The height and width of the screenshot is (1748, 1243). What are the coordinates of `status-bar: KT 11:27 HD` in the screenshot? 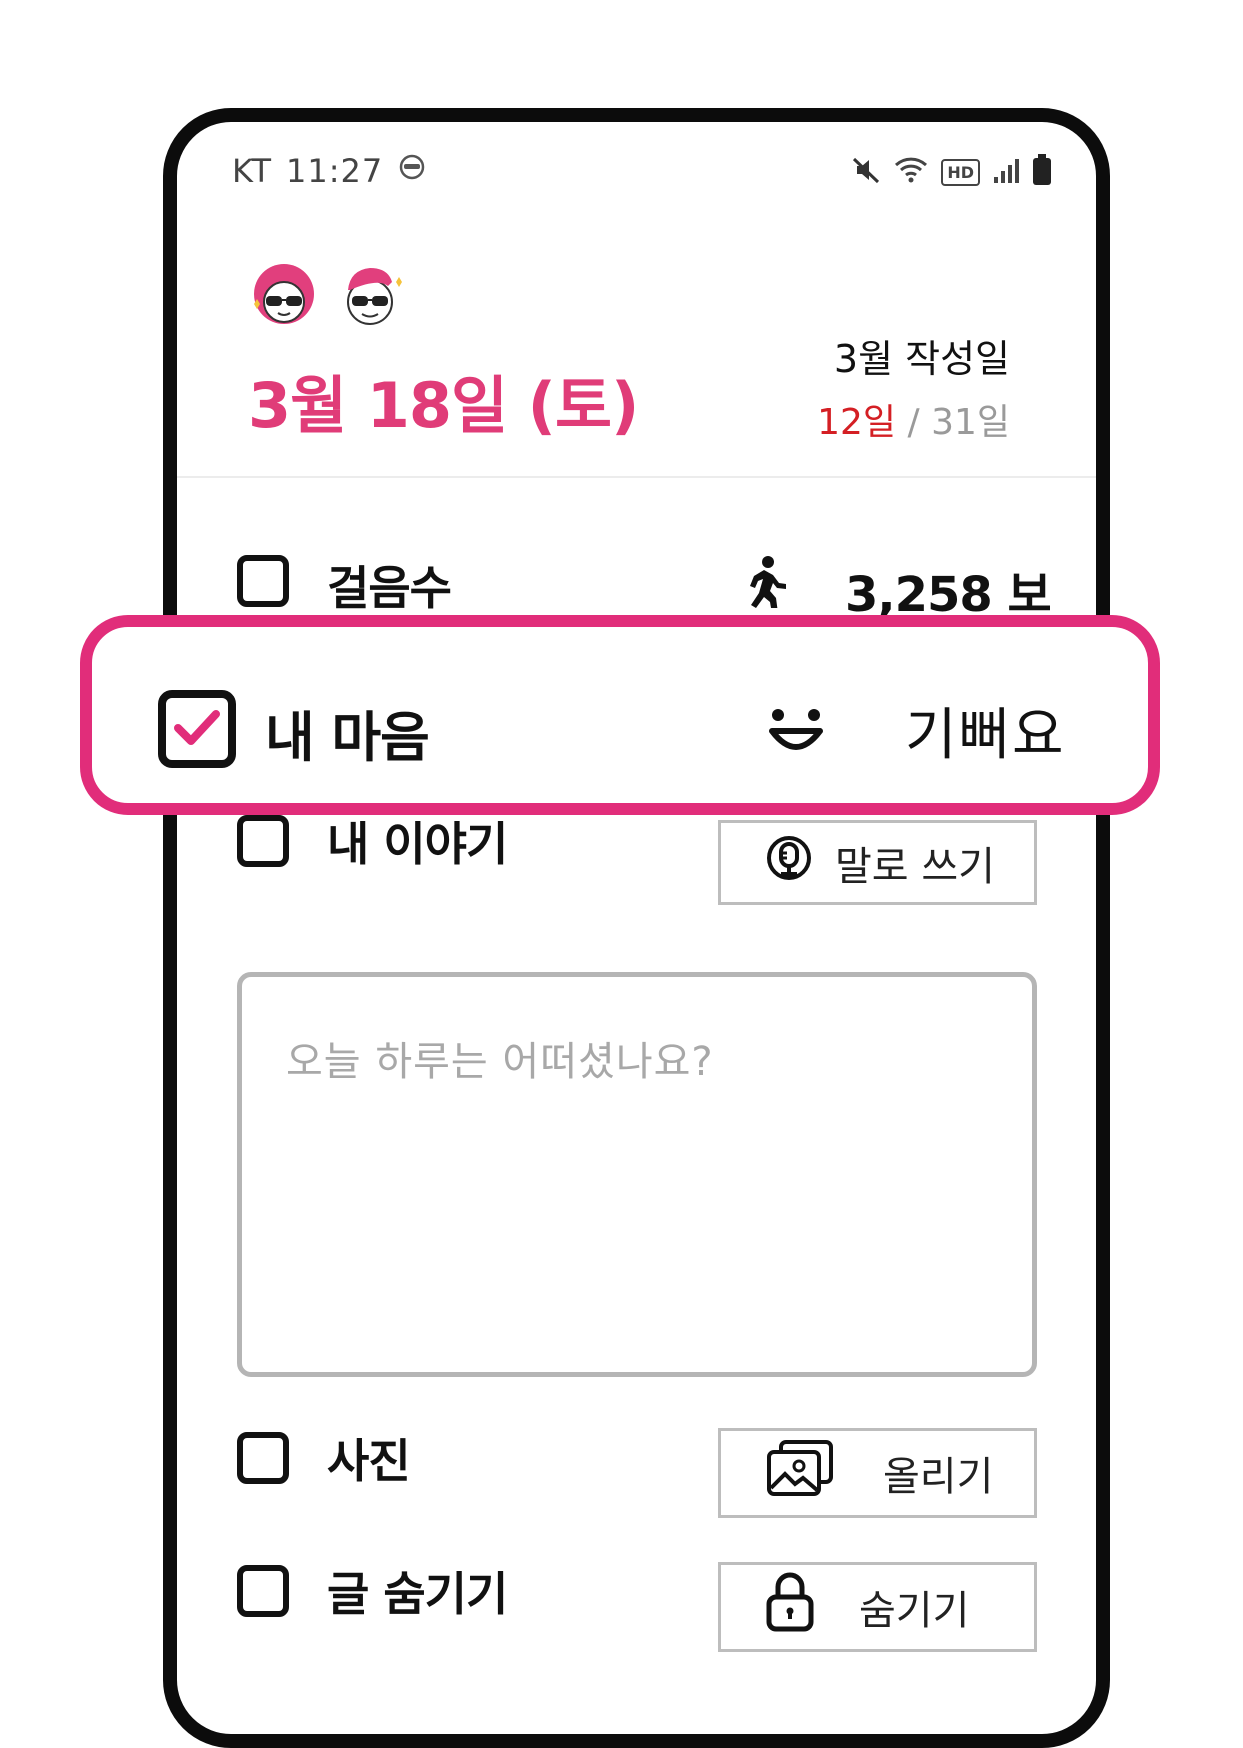 It's located at (642, 173).